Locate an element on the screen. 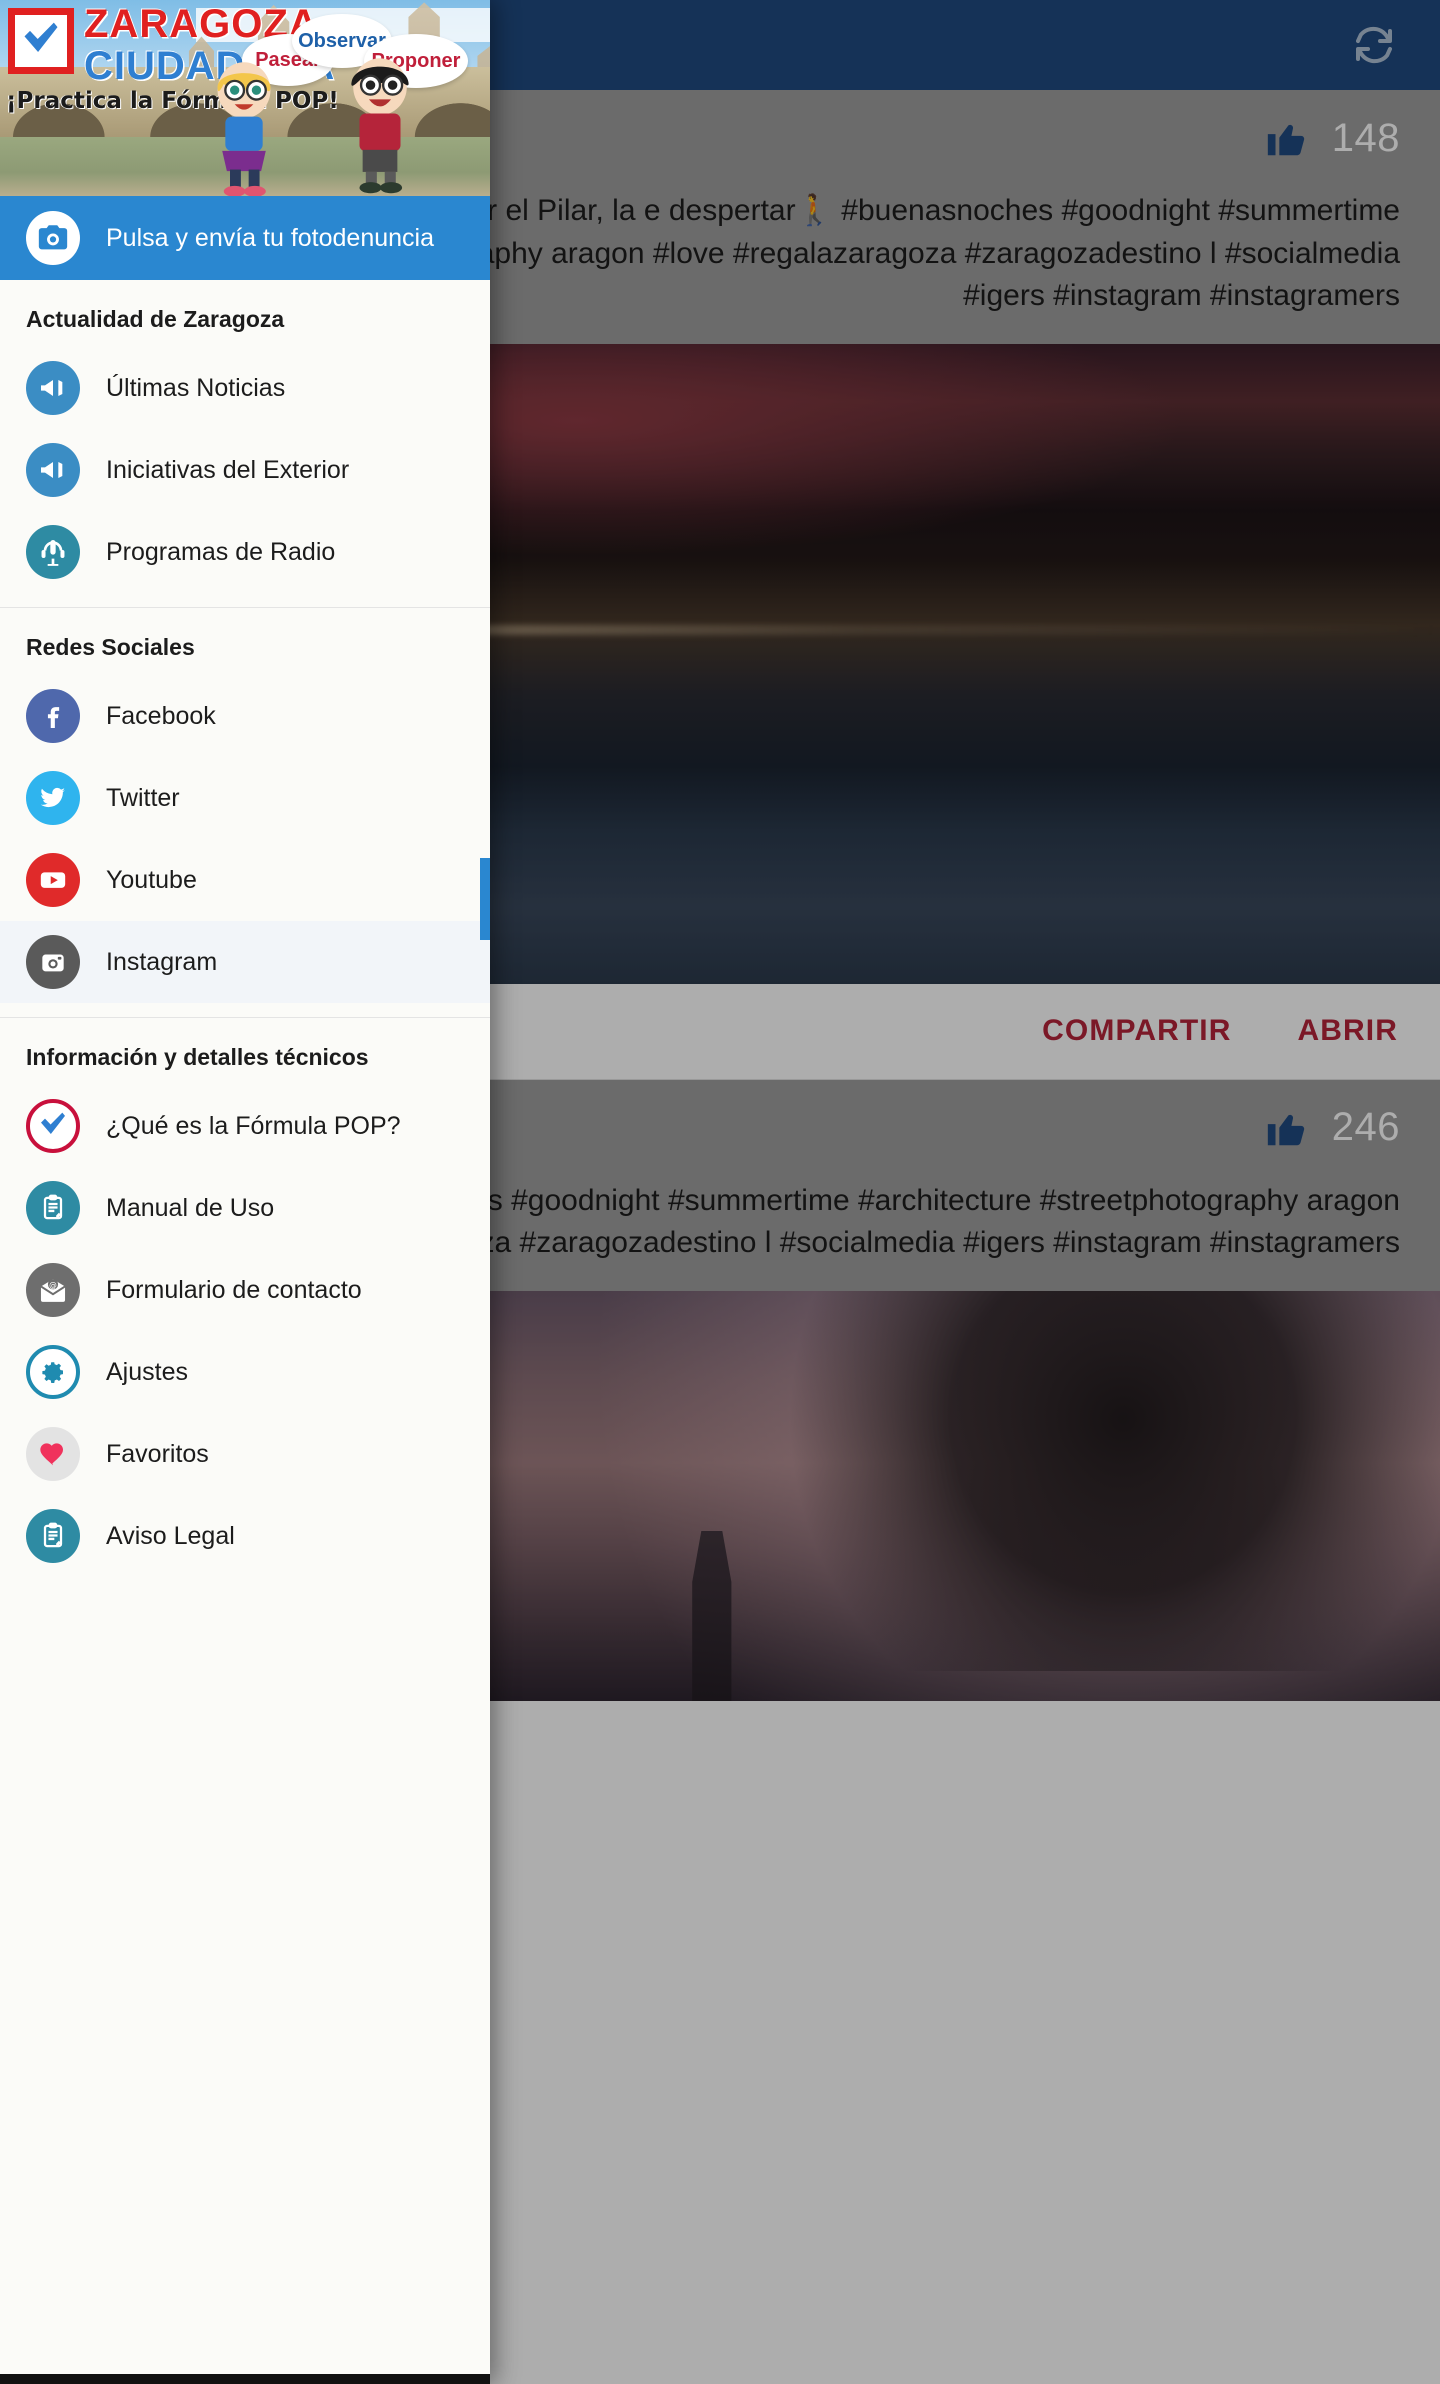 The height and width of the screenshot is (2384, 1440). menu-item-label: Manual de Uso is located at coordinates (190, 1207).